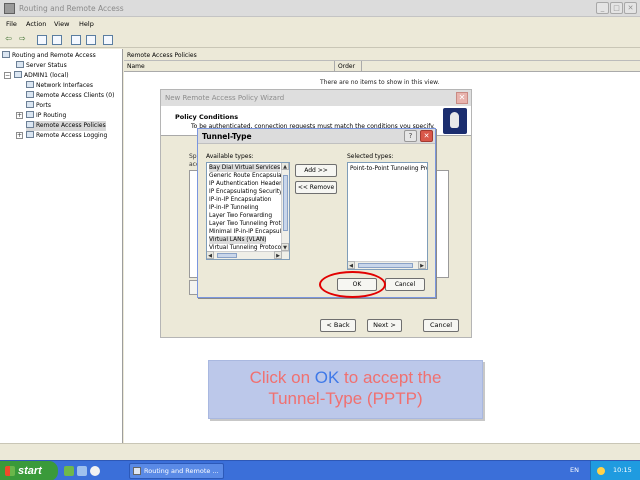  What do you see at coordinates (240, 216) in the screenshot?
I see `list-item: Layer Two Forwarding` at bounding box center [240, 216].